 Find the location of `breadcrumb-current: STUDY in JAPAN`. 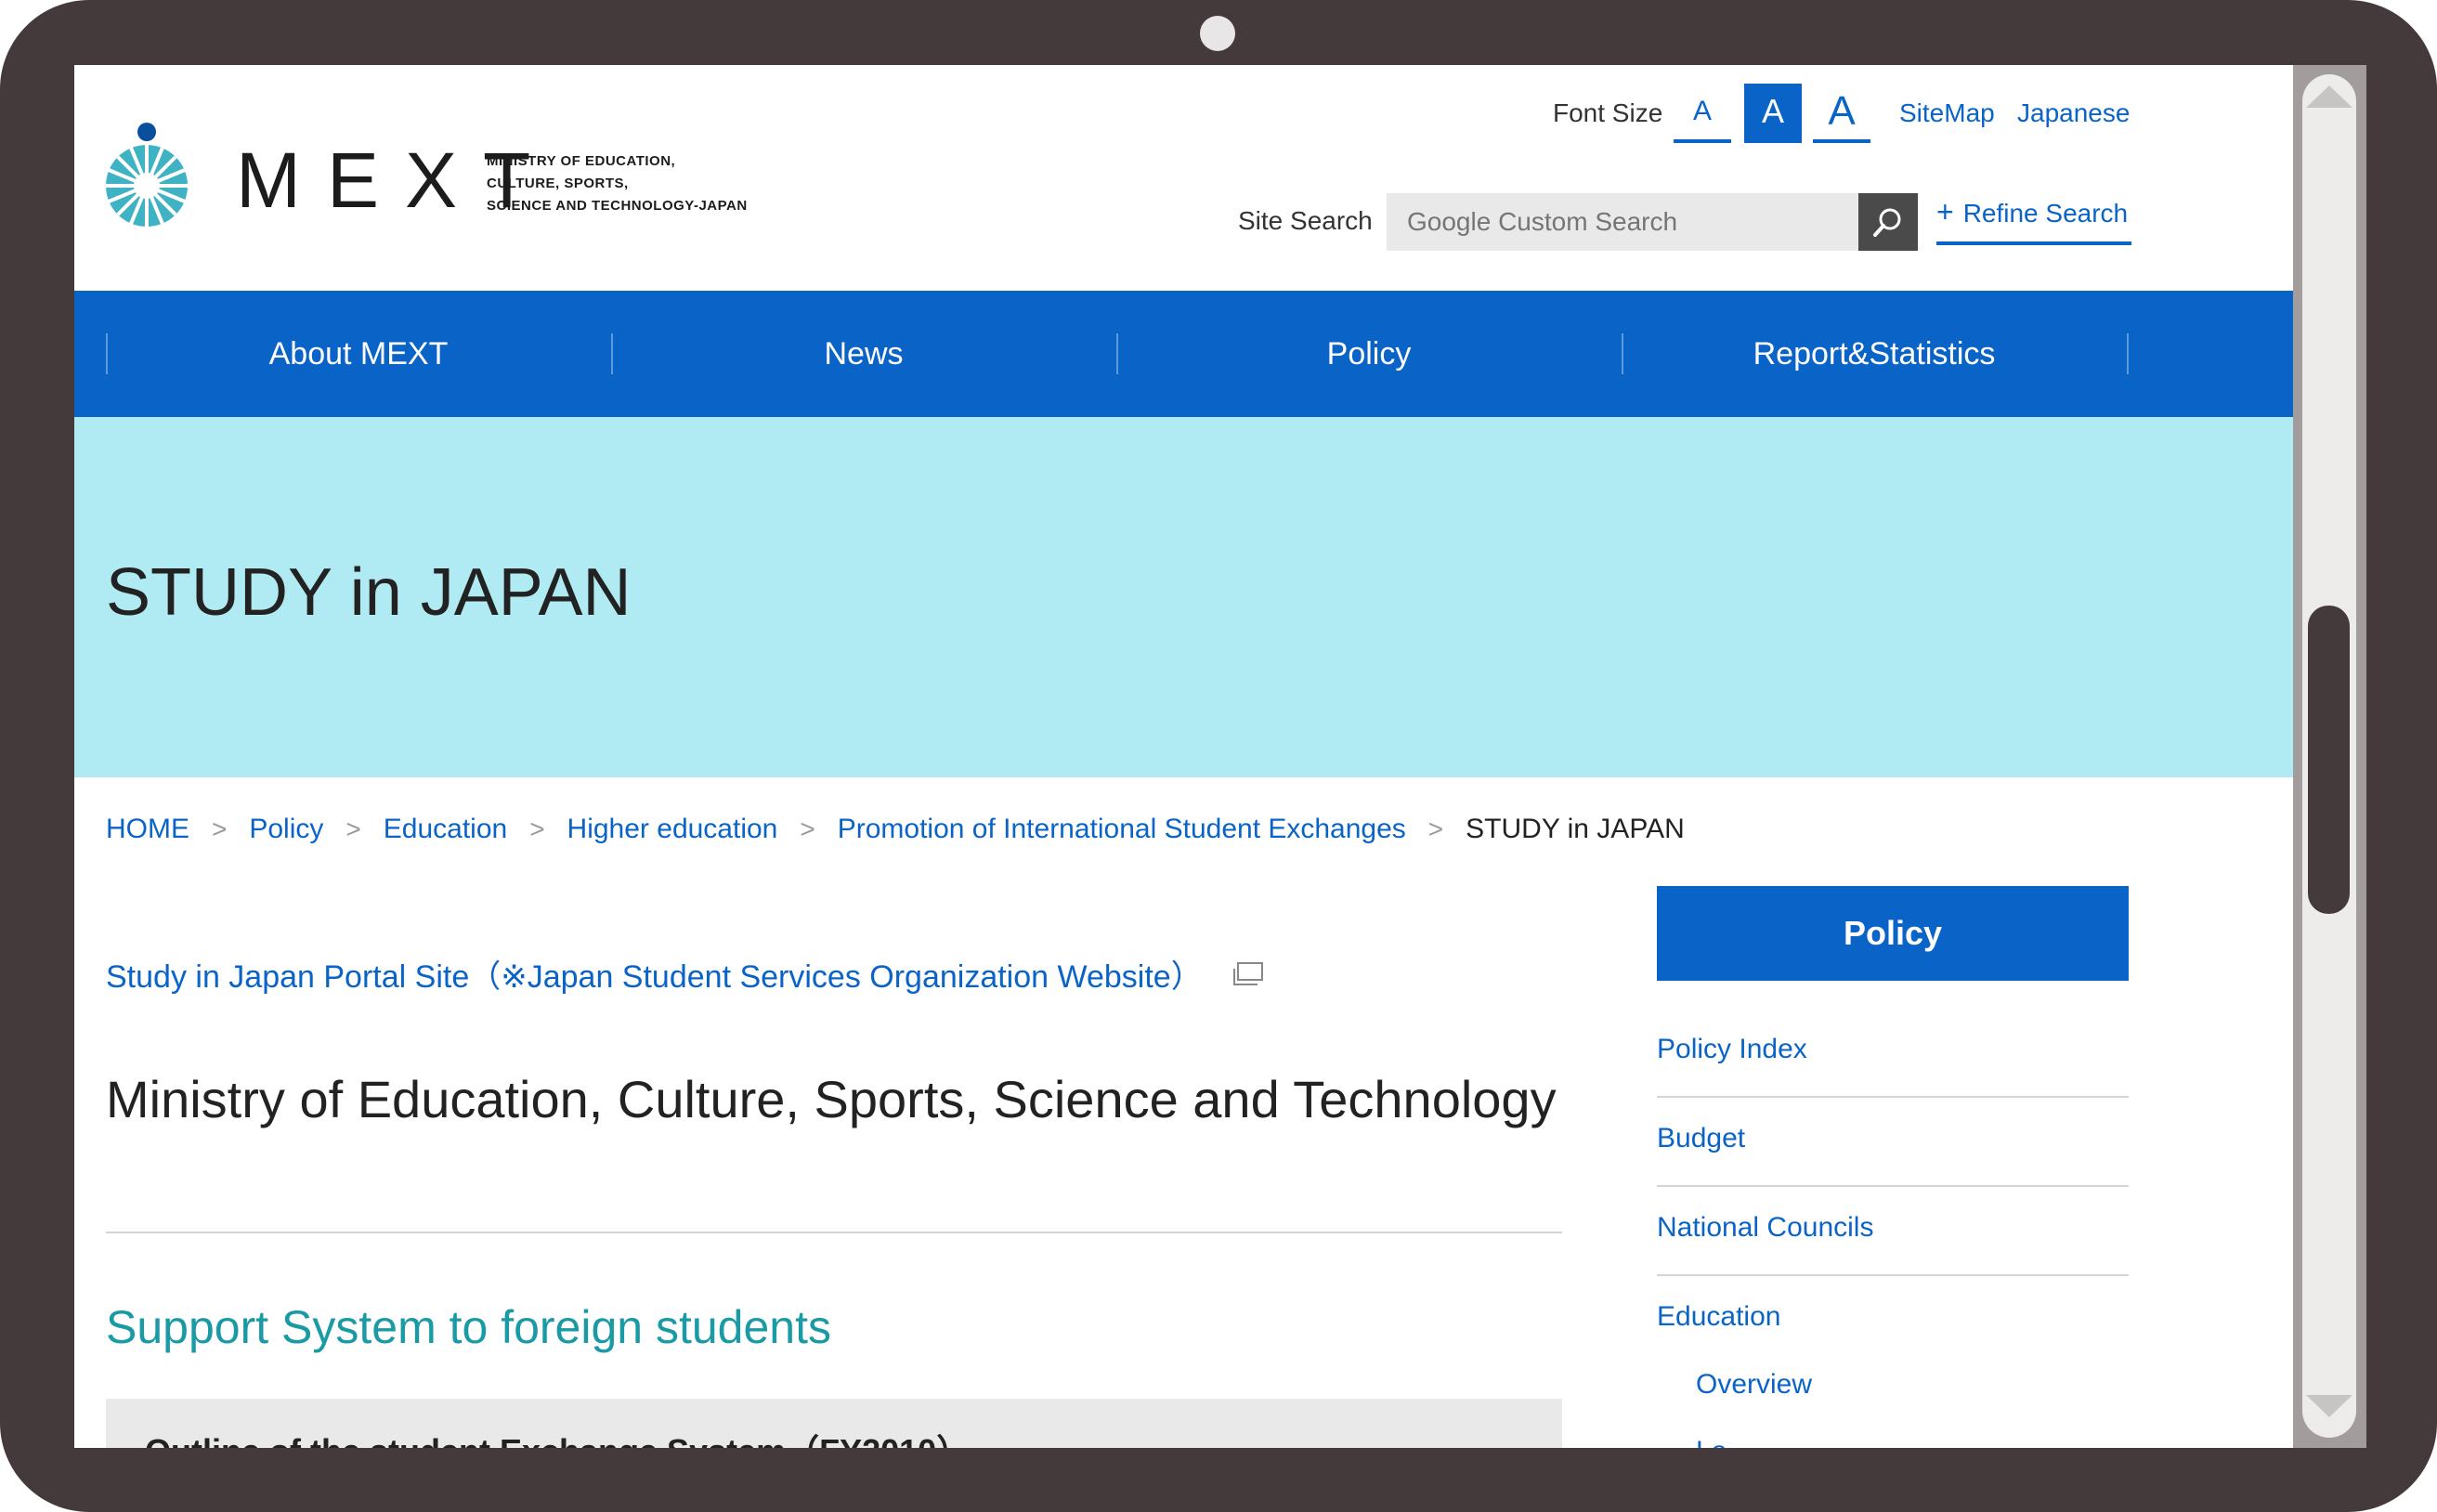

breadcrumb-current: STUDY in JAPAN is located at coordinates (1575, 829).